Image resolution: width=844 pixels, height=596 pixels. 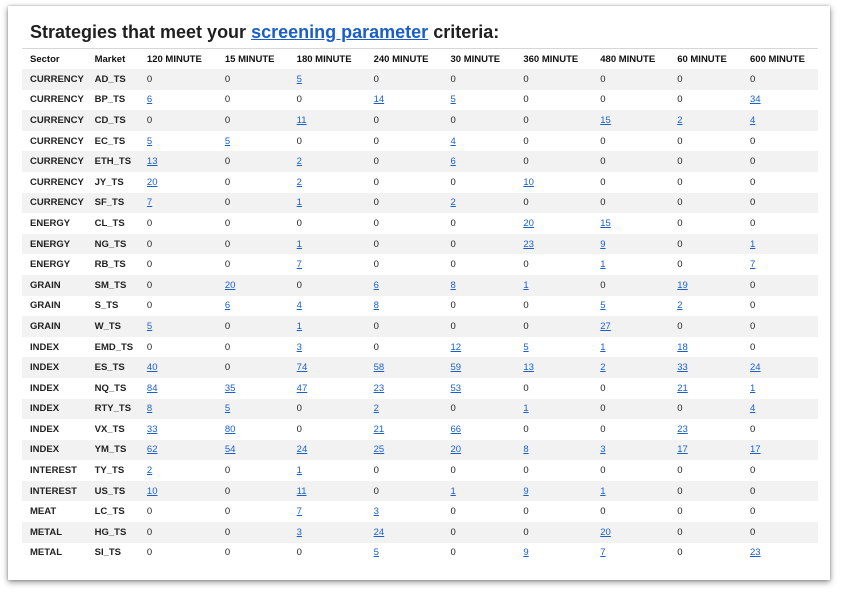 What do you see at coordinates (379, 367) in the screenshot?
I see `strategy-count-link: 58` at bounding box center [379, 367].